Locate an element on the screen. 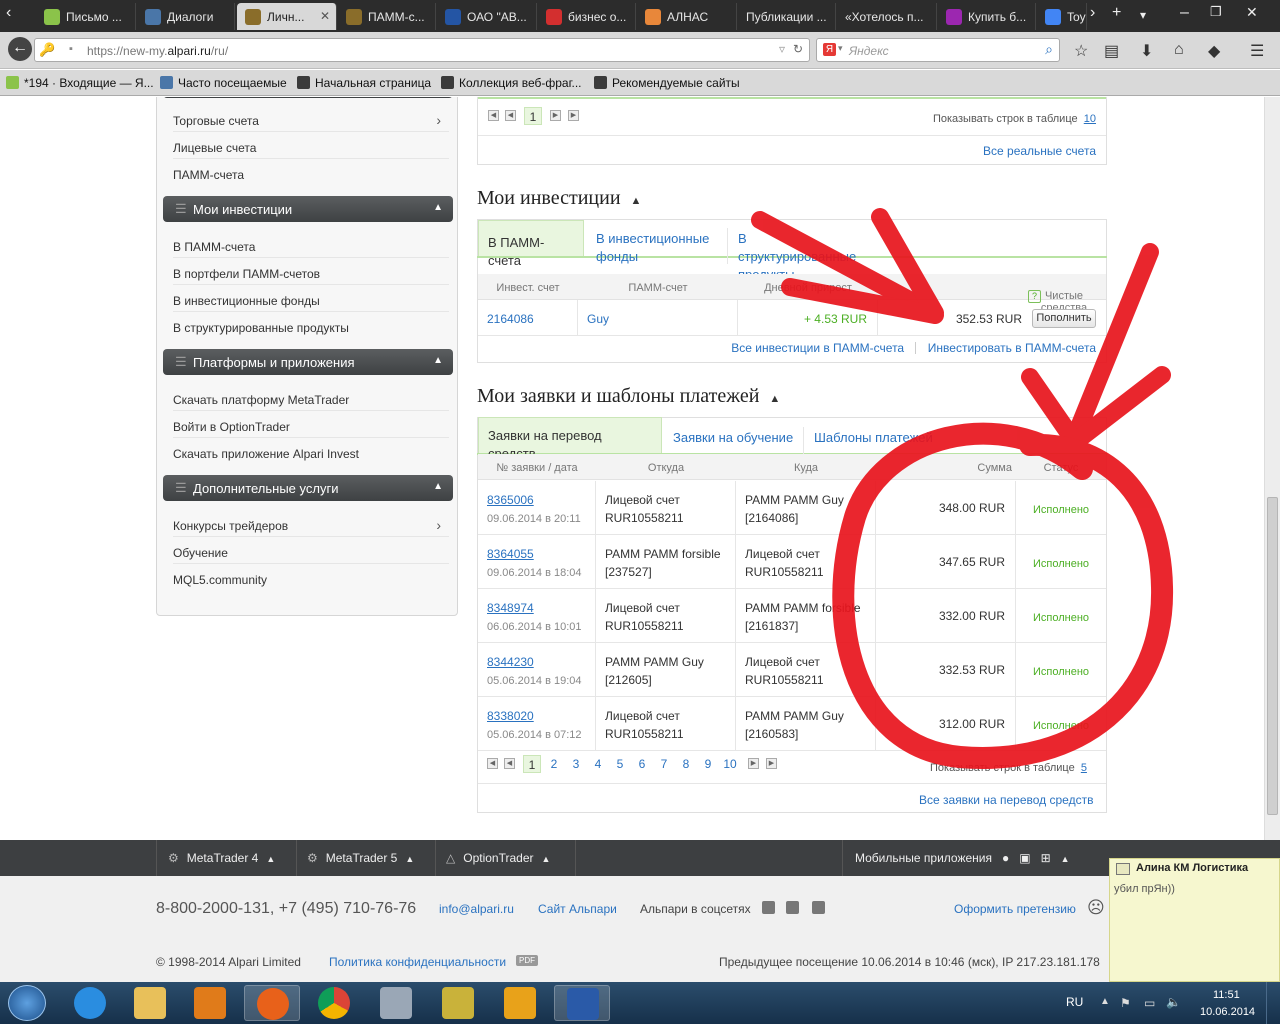 This screenshot has width=1280, height=1024. taskbar-firefox is located at coordinates (272, 1003).